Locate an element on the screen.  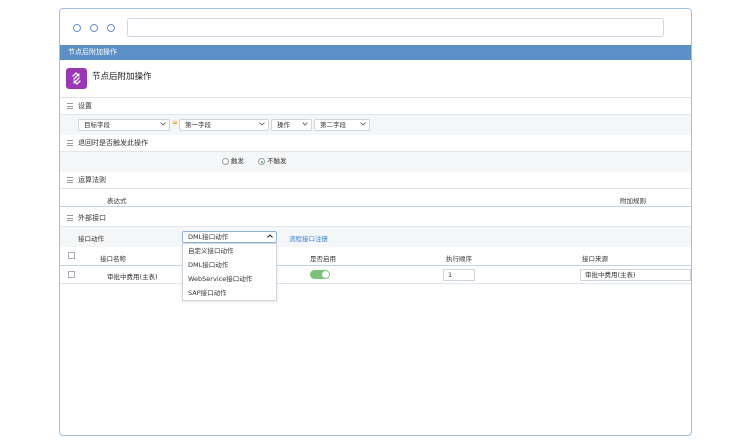
order-input: 1 is located at coordinates (459, 275).